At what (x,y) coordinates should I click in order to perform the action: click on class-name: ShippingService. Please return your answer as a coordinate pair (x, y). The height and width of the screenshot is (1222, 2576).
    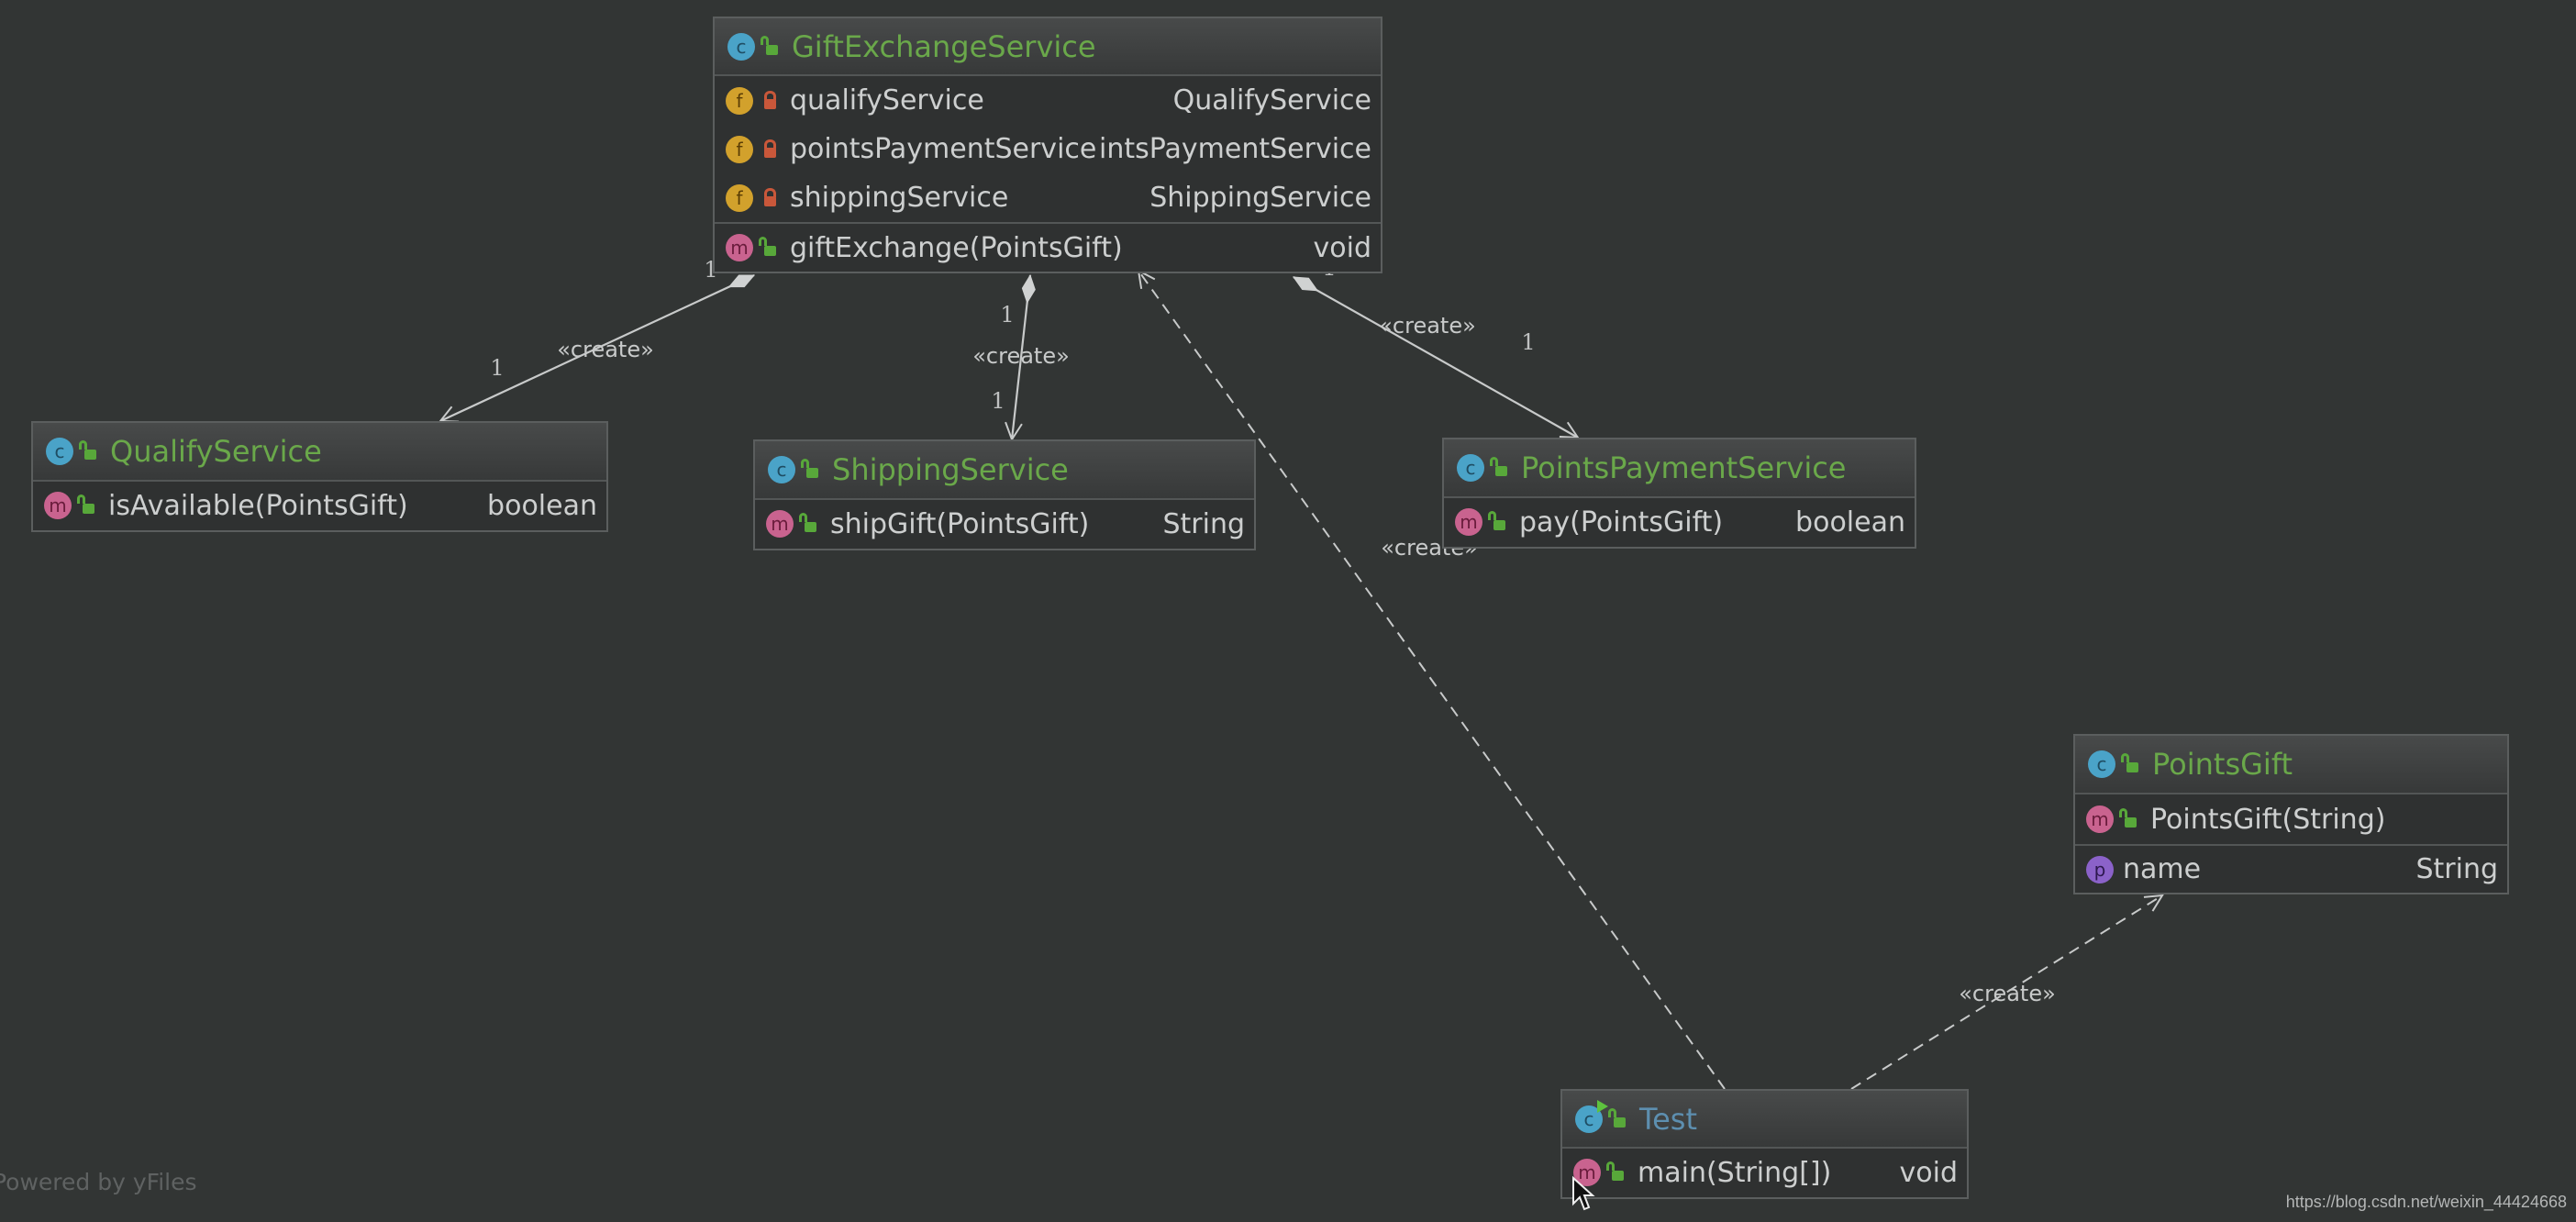
    Looking at the image, I should click on (950, 469).